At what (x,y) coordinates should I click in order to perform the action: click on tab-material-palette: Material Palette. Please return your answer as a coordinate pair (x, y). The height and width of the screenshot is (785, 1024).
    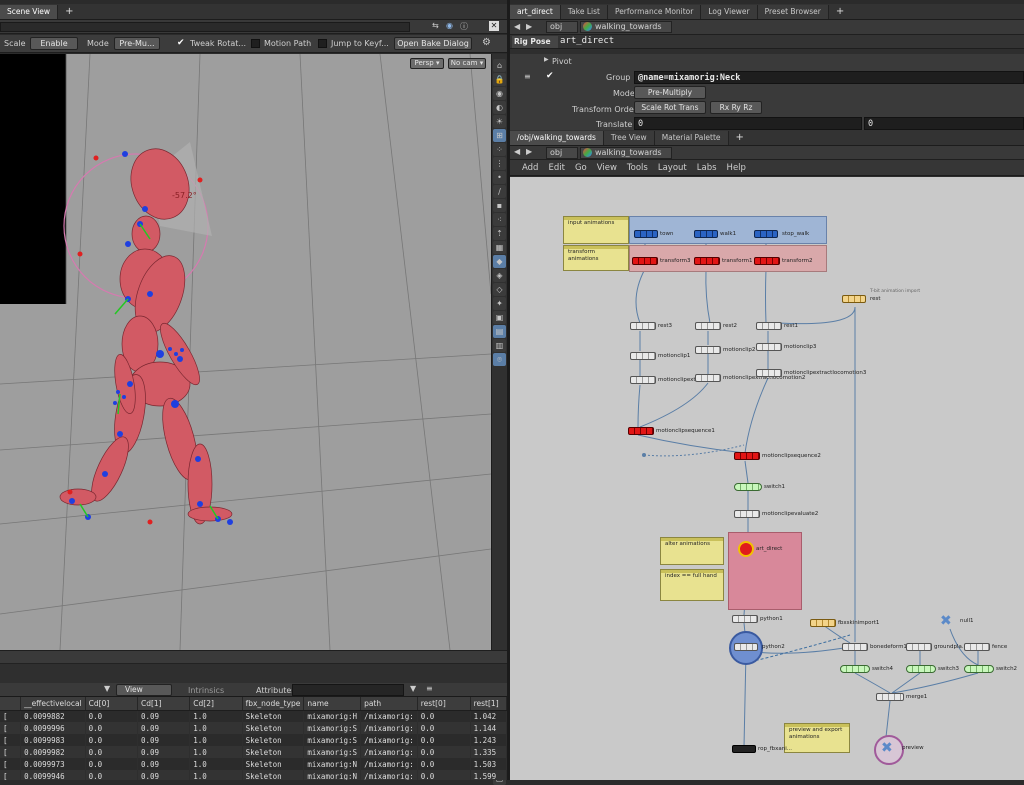
    Looking at the image, I should click on (691, 138).